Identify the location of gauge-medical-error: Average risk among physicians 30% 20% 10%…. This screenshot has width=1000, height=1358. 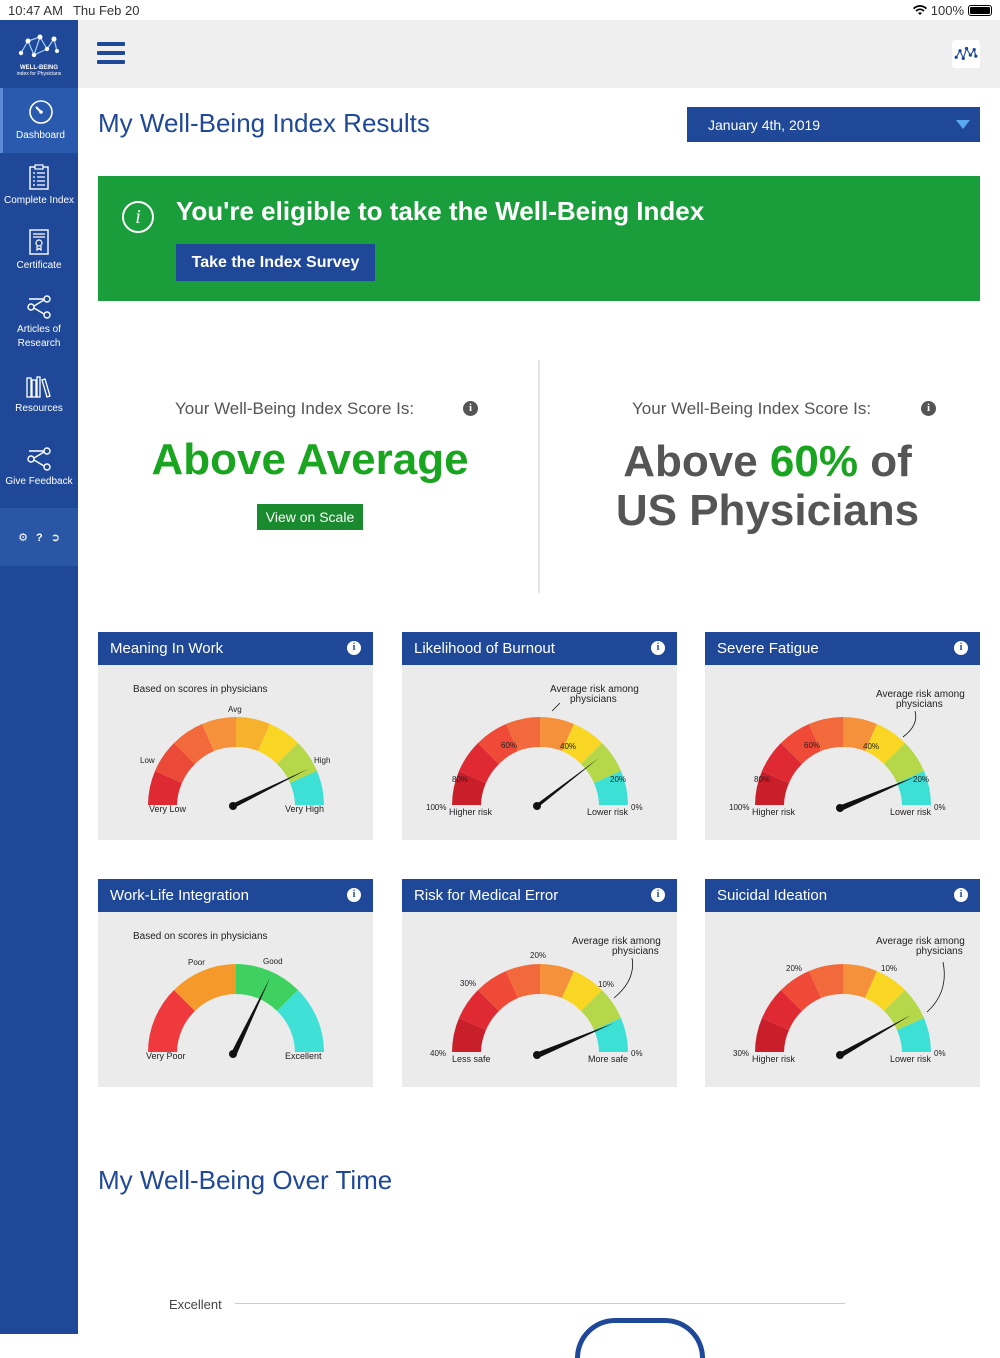
(545, 1000).